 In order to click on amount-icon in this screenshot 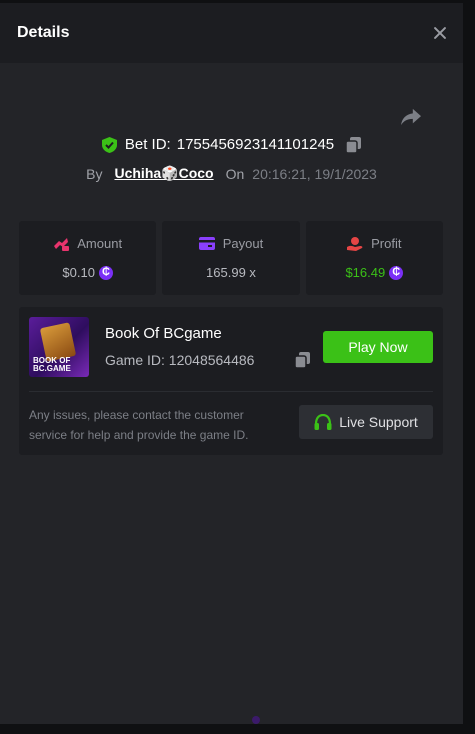, I will do `click(62, 244)`.